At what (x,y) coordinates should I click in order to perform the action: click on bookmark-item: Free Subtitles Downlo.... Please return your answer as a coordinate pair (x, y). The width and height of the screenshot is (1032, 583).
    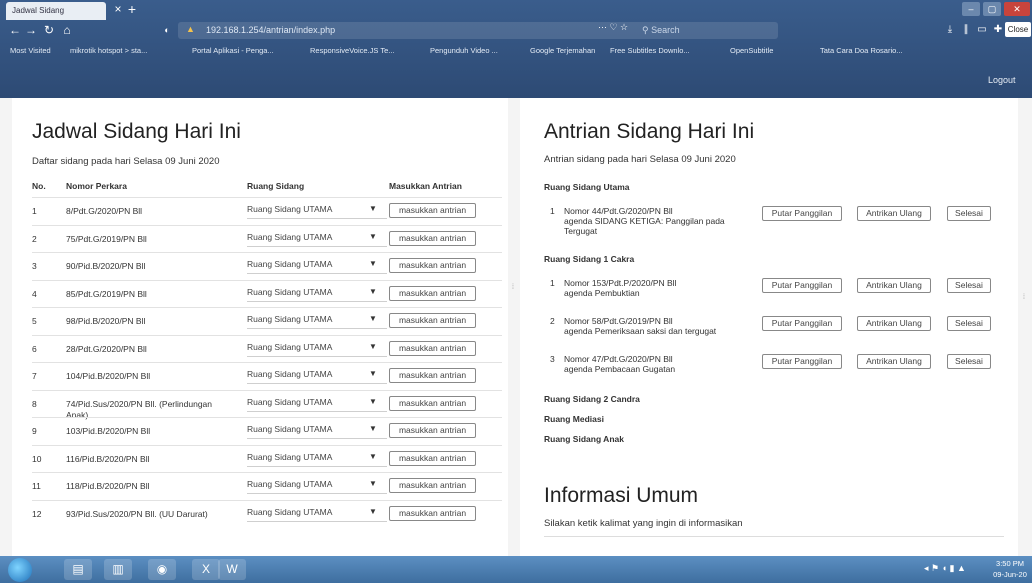
    Looking at the image, I should click on (650, 50).